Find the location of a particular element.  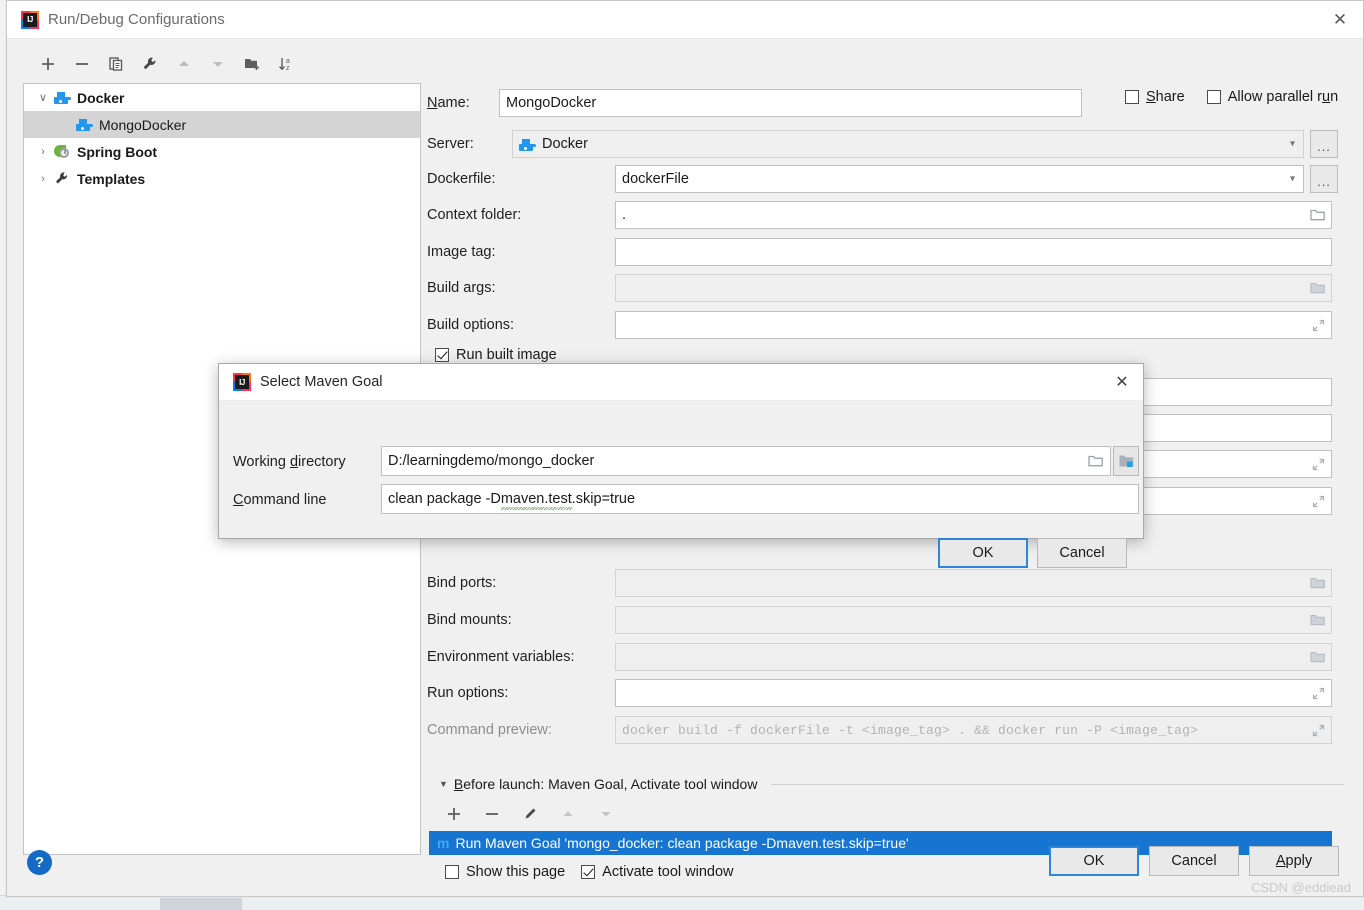

build-args-label: Build args: is located at coordinates (461, 288).